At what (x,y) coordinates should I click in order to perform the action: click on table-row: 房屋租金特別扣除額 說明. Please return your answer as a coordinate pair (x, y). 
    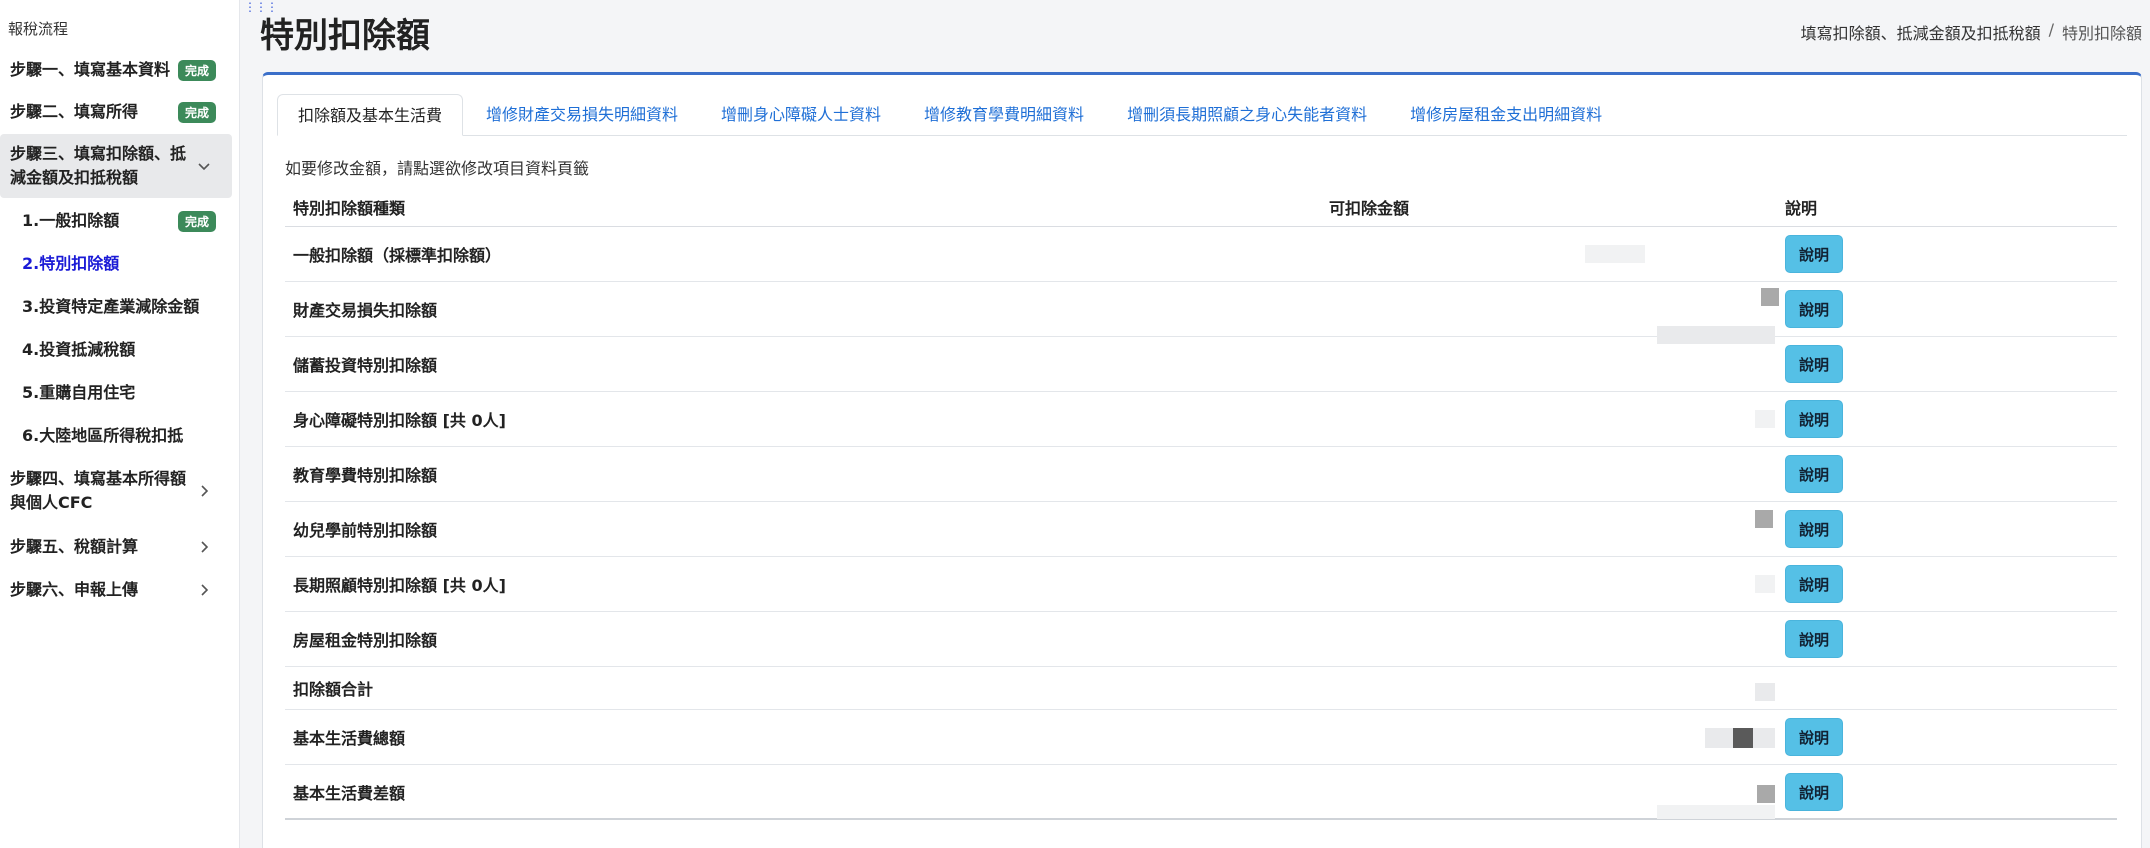
    Looking at the image, I should click on (1201, 639).